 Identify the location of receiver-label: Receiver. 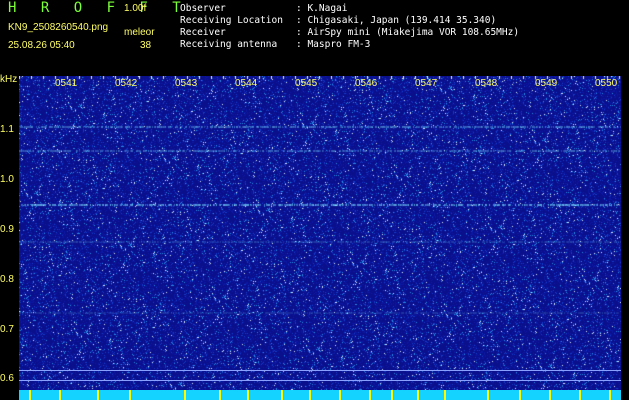
(203, 32).